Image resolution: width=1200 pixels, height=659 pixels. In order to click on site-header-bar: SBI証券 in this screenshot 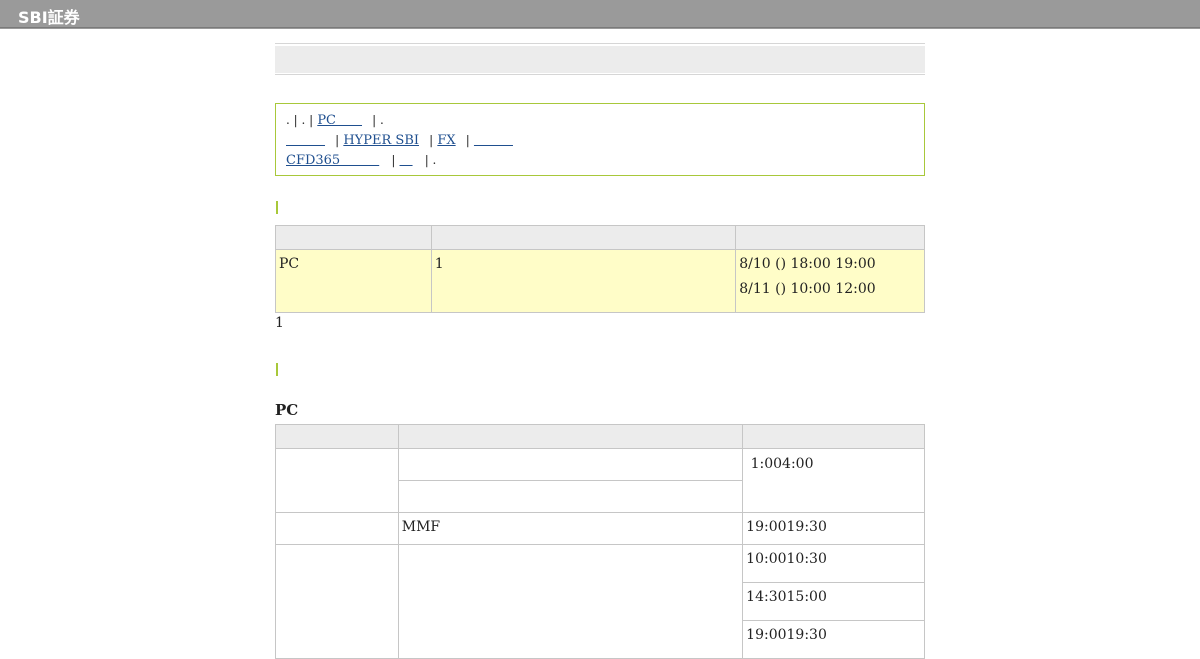, I will do `click(600, 14)`.